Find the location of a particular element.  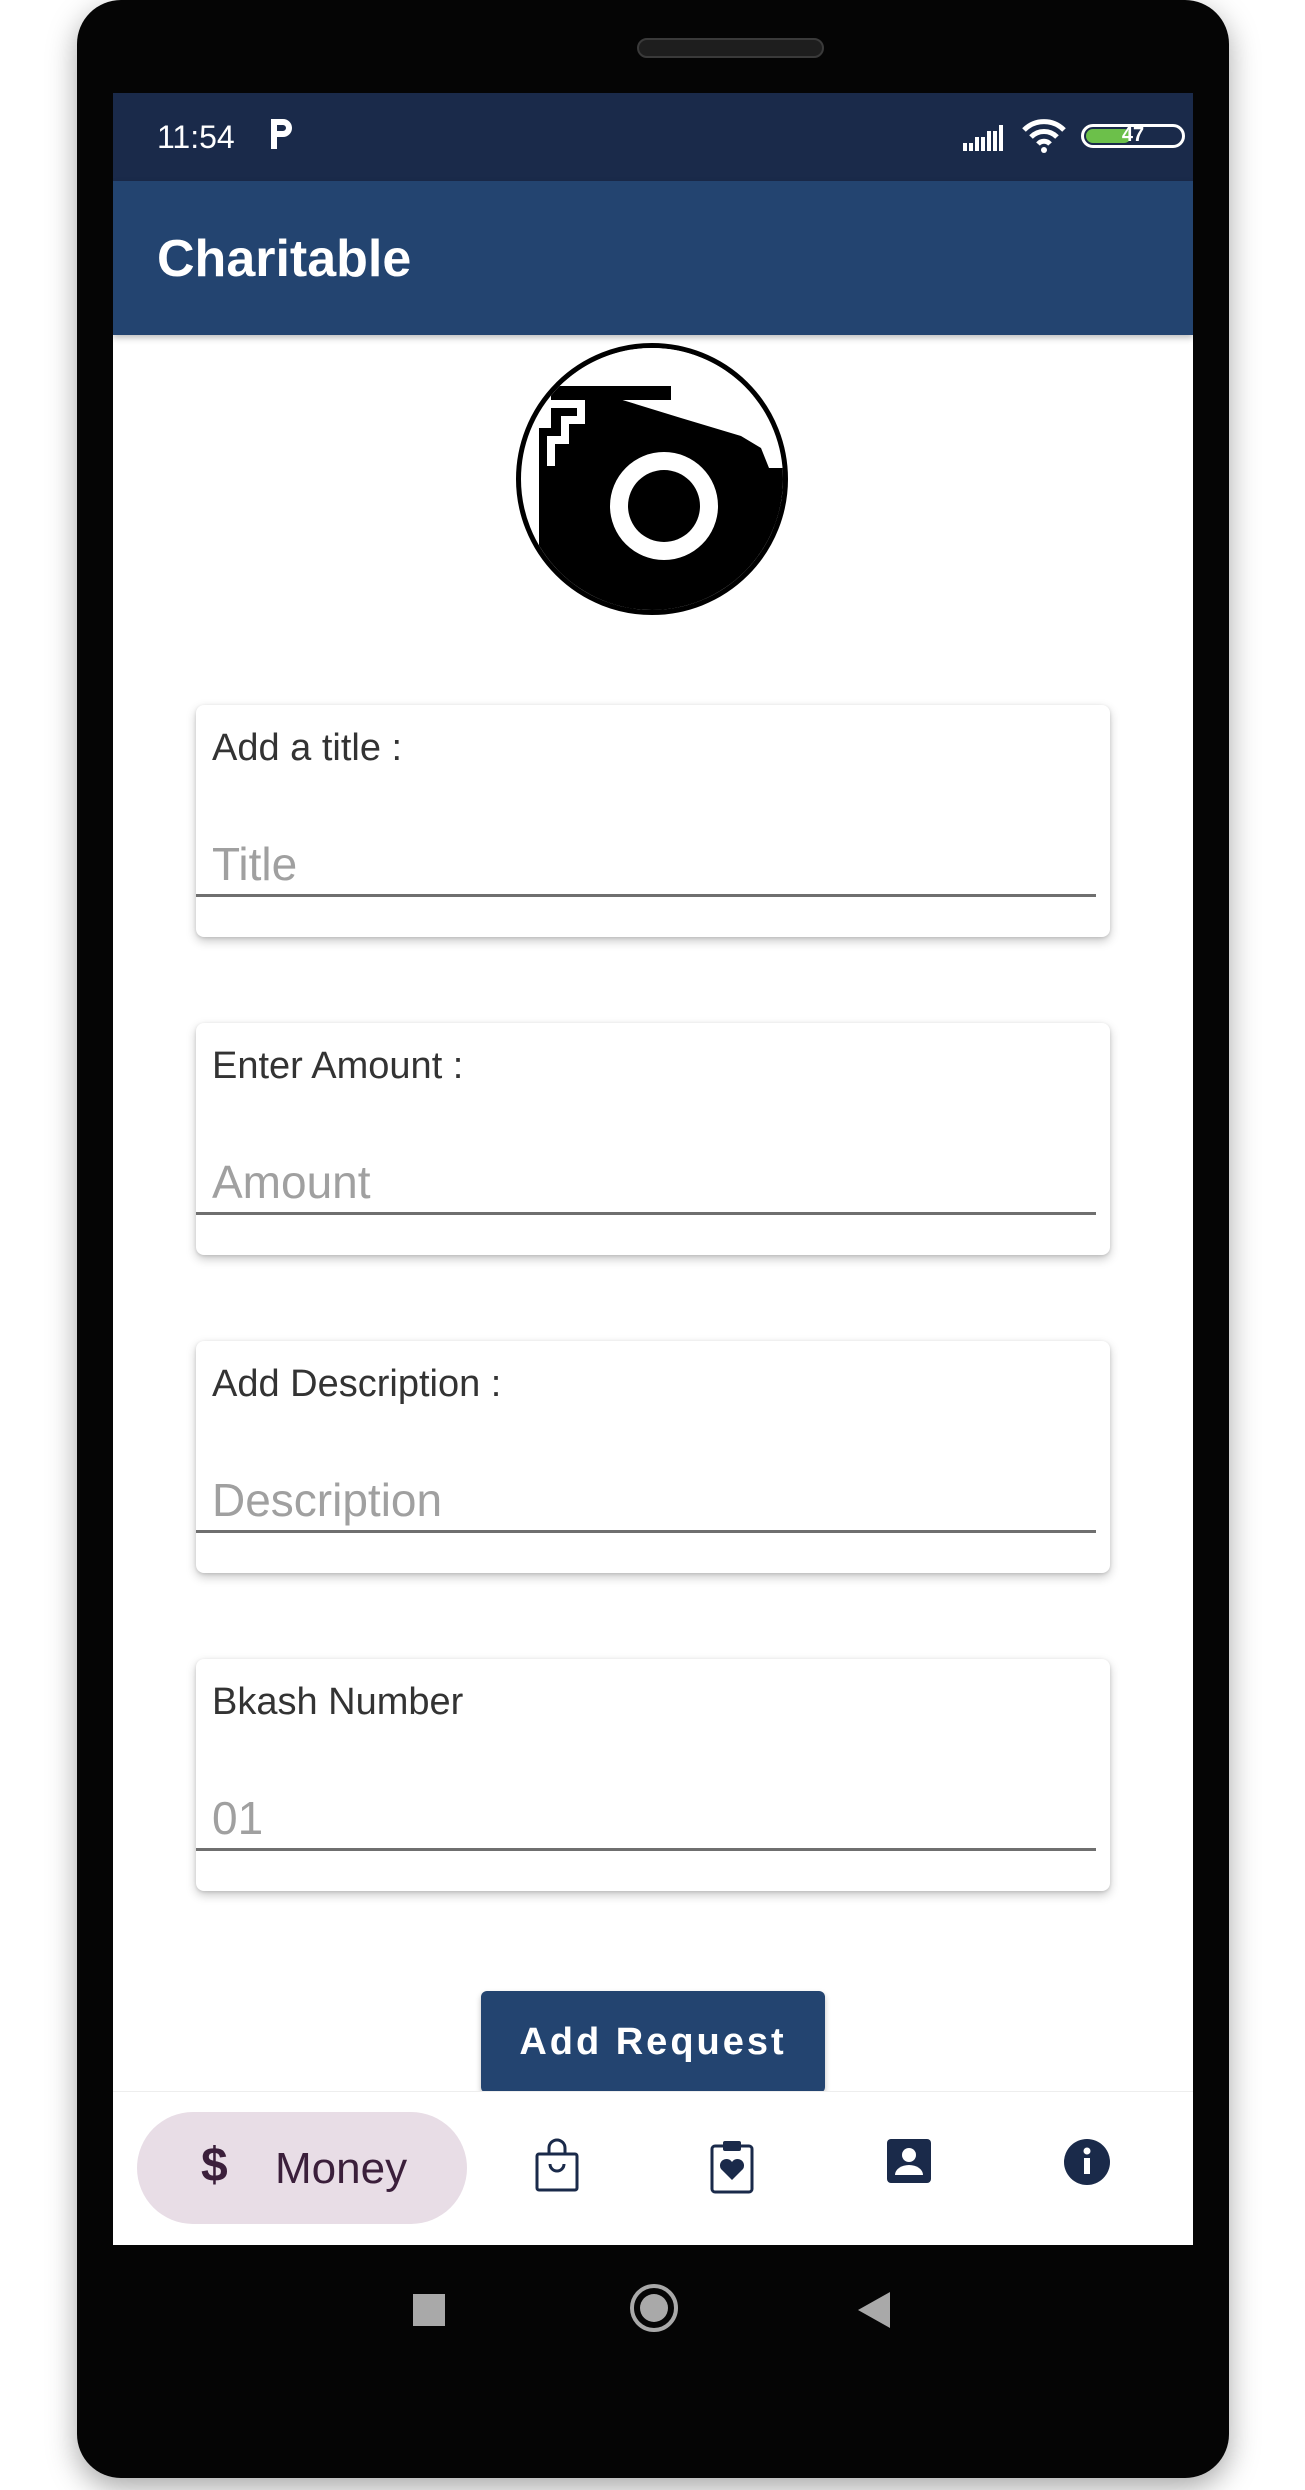

contact-icon is located at coordinates (909, 2161).